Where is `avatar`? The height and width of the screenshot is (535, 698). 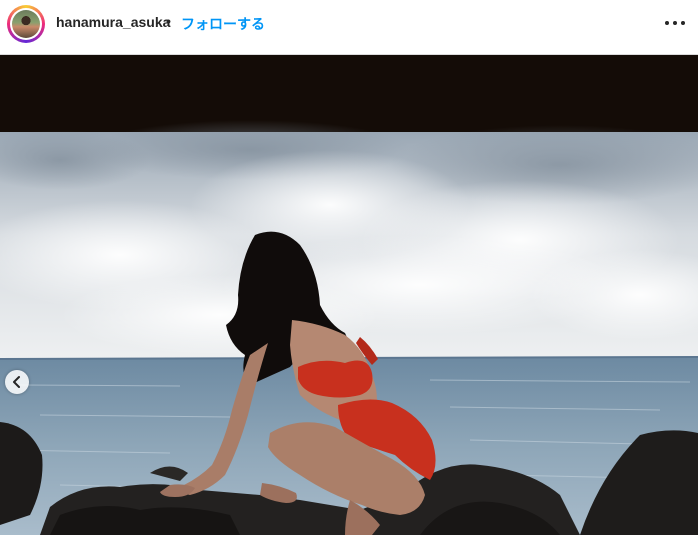
avatar is located at coordinates (26, 24).